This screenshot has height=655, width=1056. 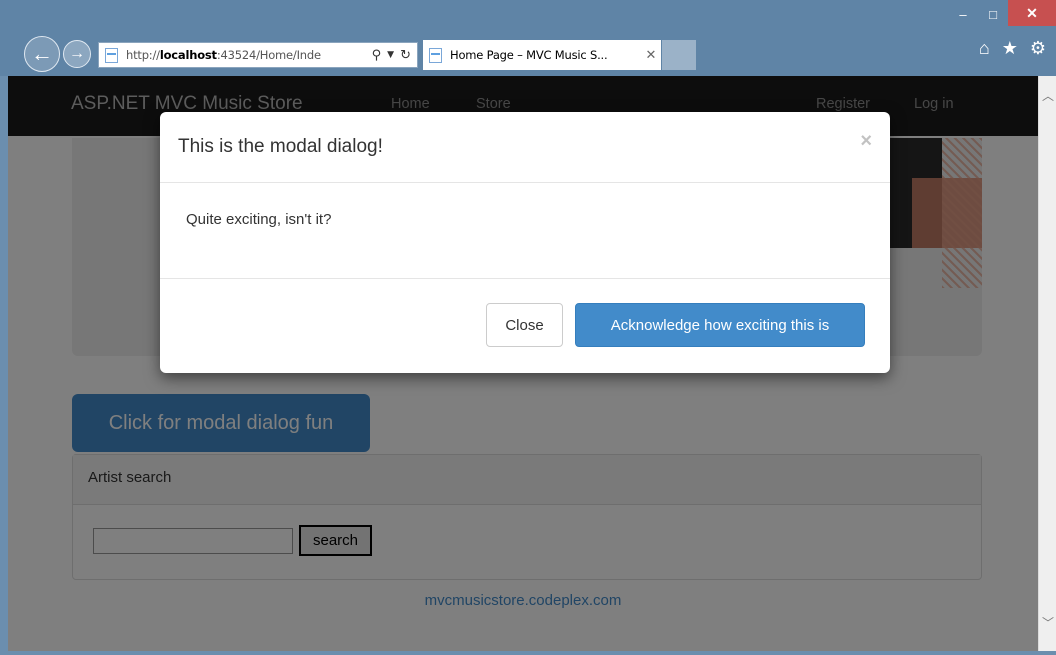 I want to click on maximize-button: □, so click(x=993, y=14).